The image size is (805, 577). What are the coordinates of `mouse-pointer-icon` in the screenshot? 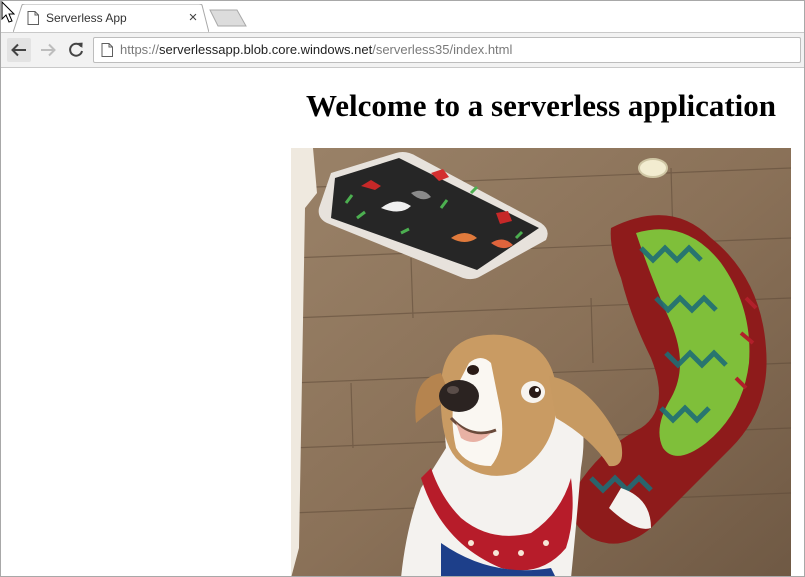 It's located at (8, 12).